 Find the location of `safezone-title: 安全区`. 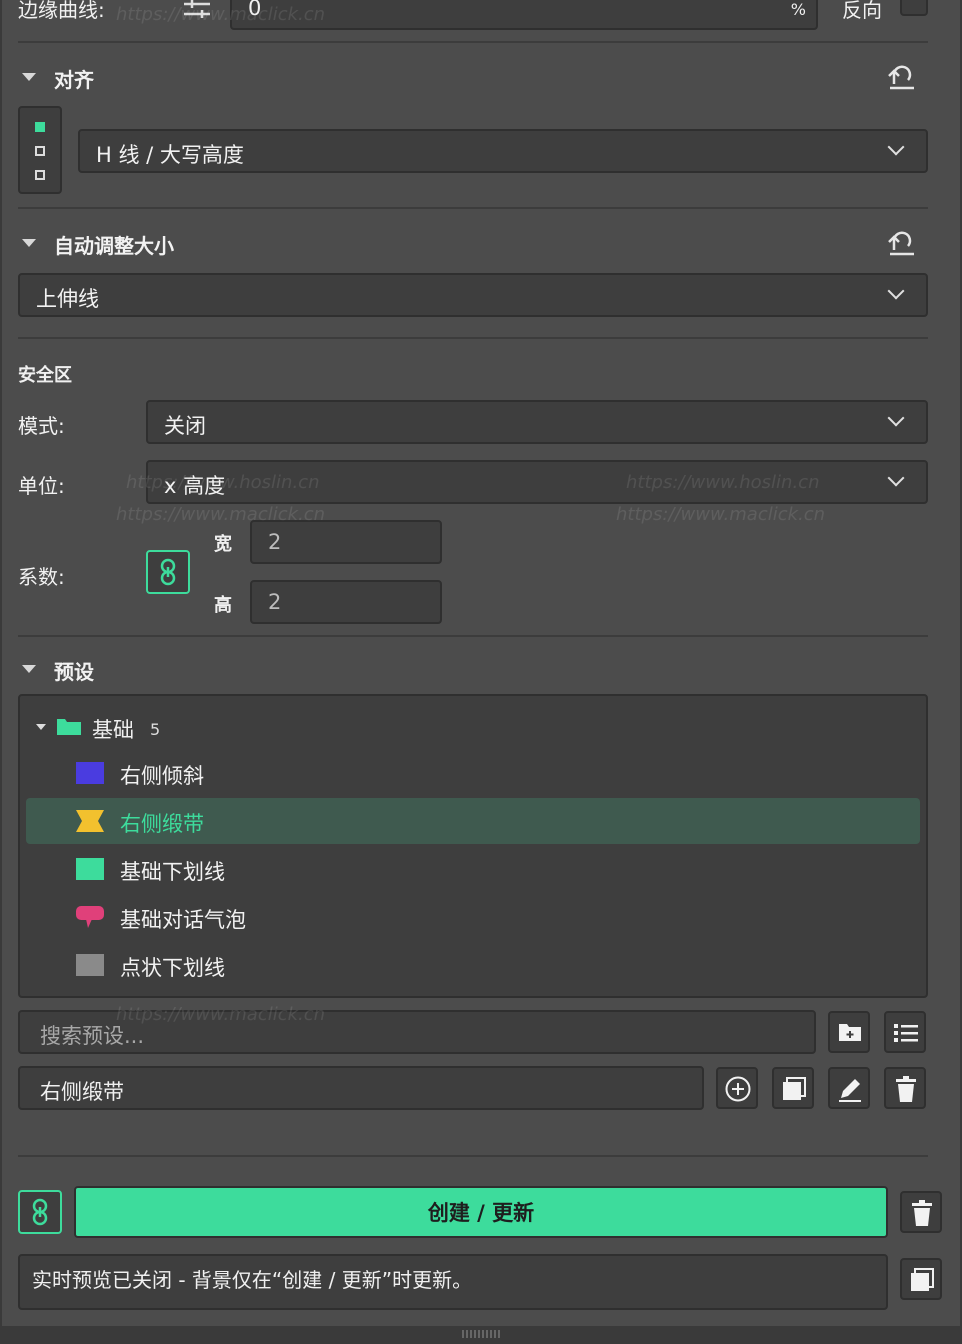

safezone-title: 安全区 is located at coordinates (45, 375).